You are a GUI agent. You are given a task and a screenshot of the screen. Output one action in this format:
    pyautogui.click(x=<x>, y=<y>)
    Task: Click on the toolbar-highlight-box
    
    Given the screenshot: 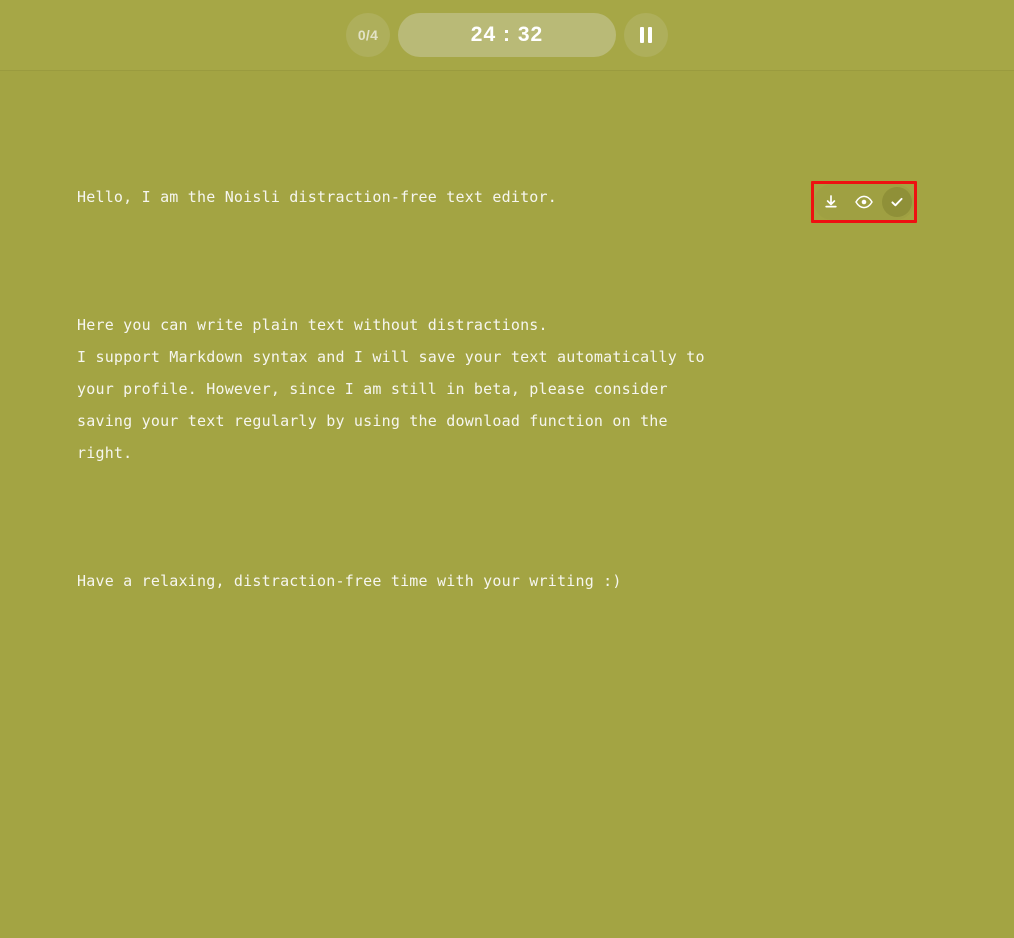 What is the action you would take?
    pyautogui.click(x=864, y=202)
    